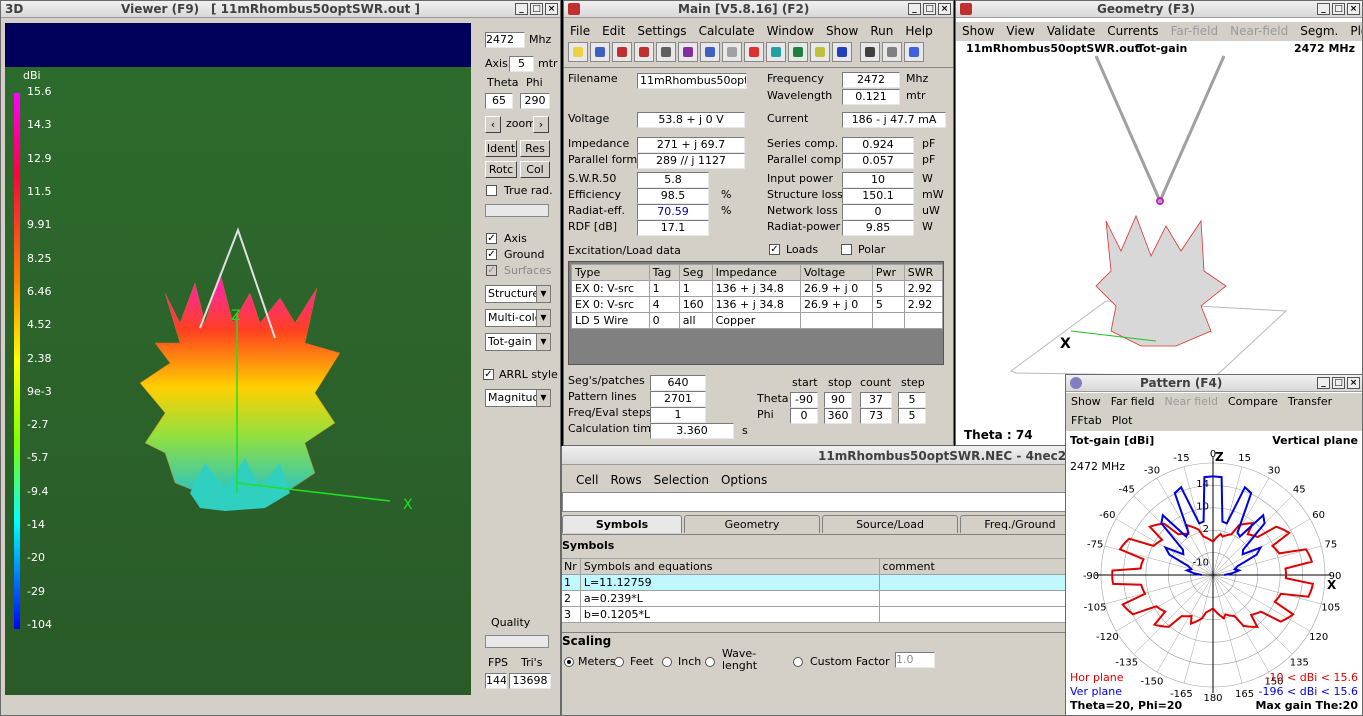 This screenshot has height=716, width=1363. I want to click on factor-field: 1.0, so click(915, 660).